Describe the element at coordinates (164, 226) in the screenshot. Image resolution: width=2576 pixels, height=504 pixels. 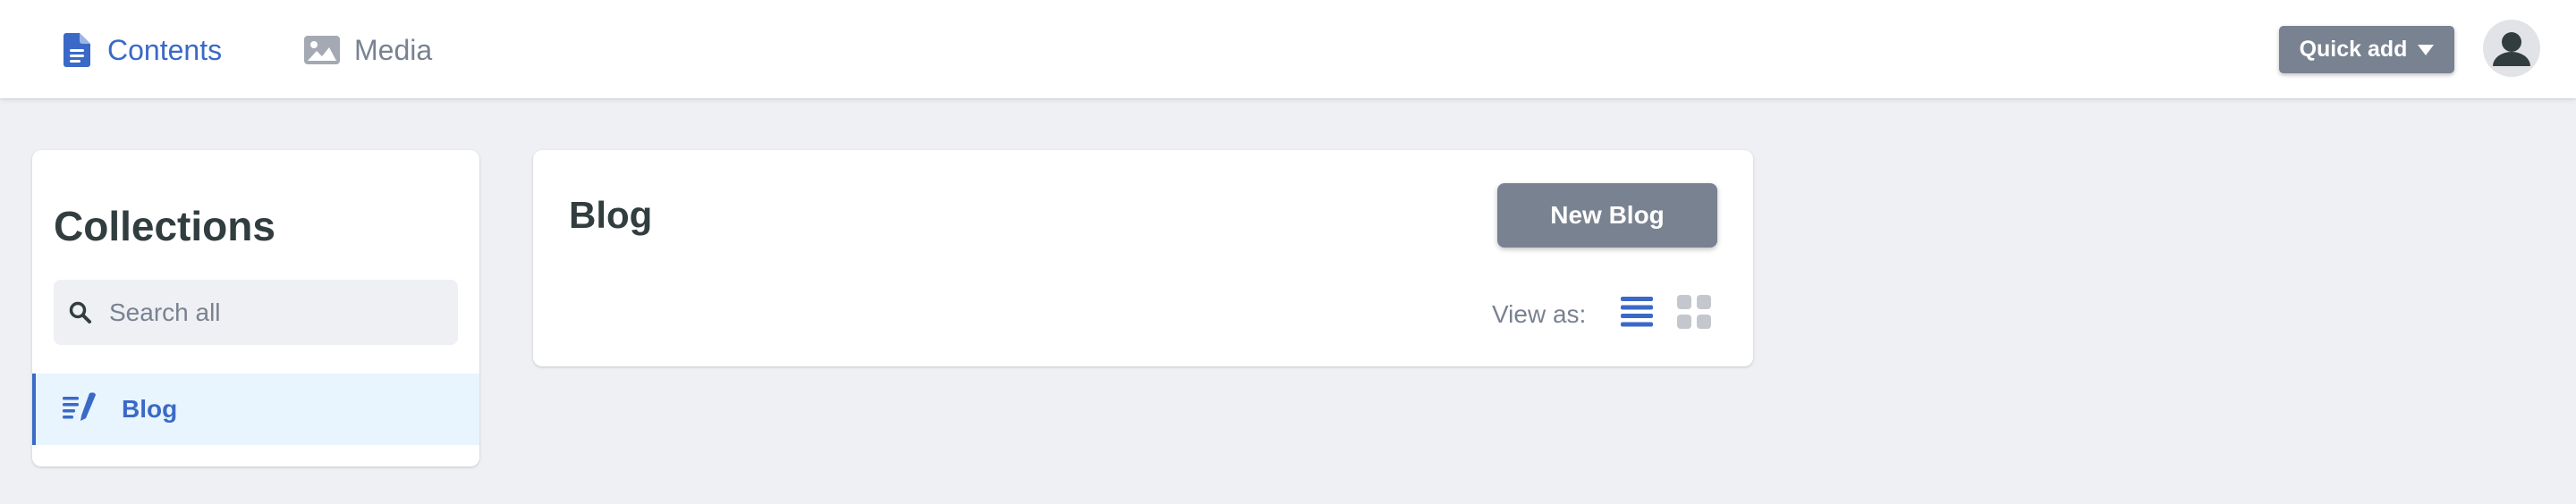
I see `collections-title: Collections` at that location.